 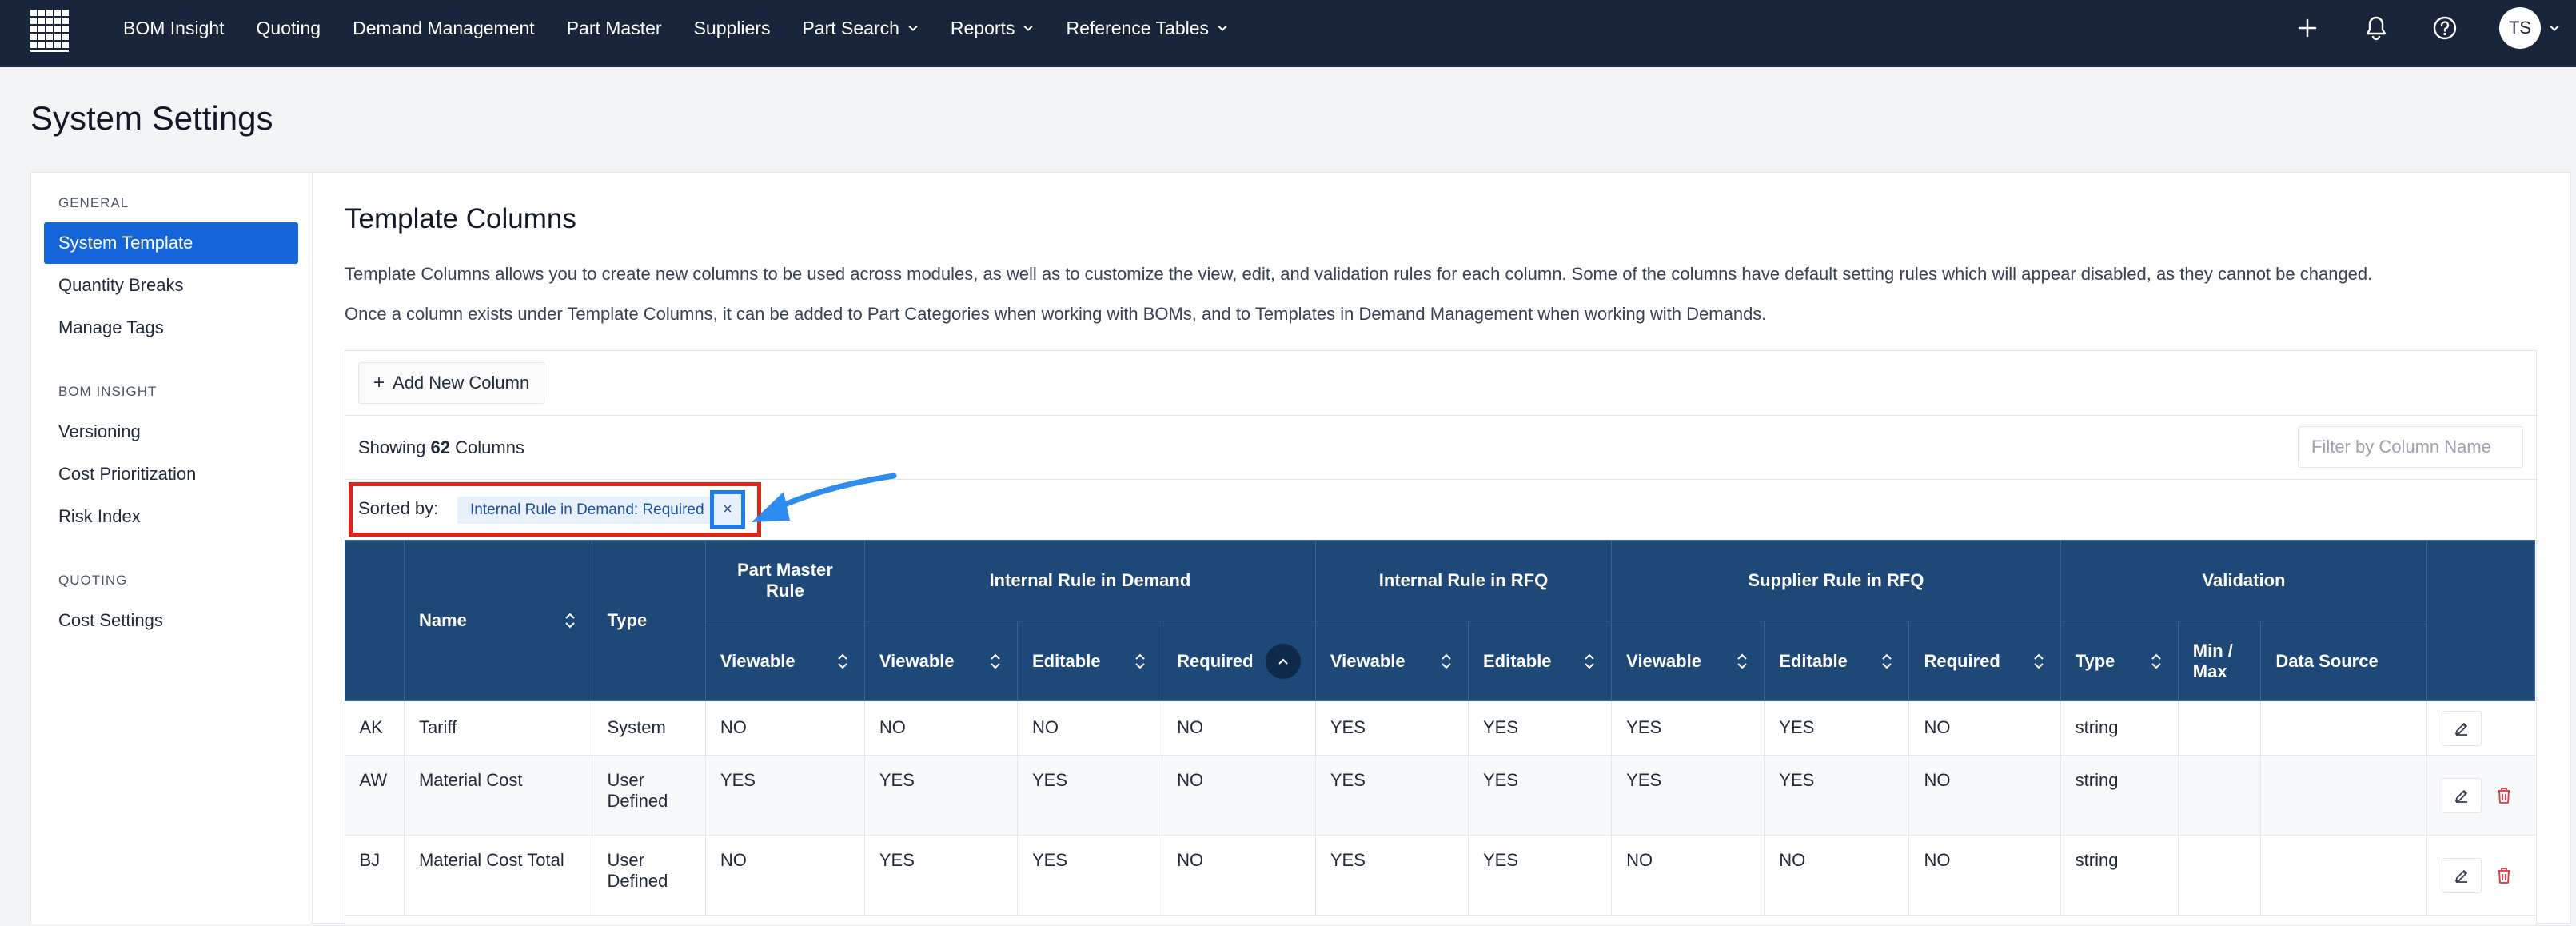 I want to click on col-ir-editable-header: Editable, so click(x=1540, y=661).